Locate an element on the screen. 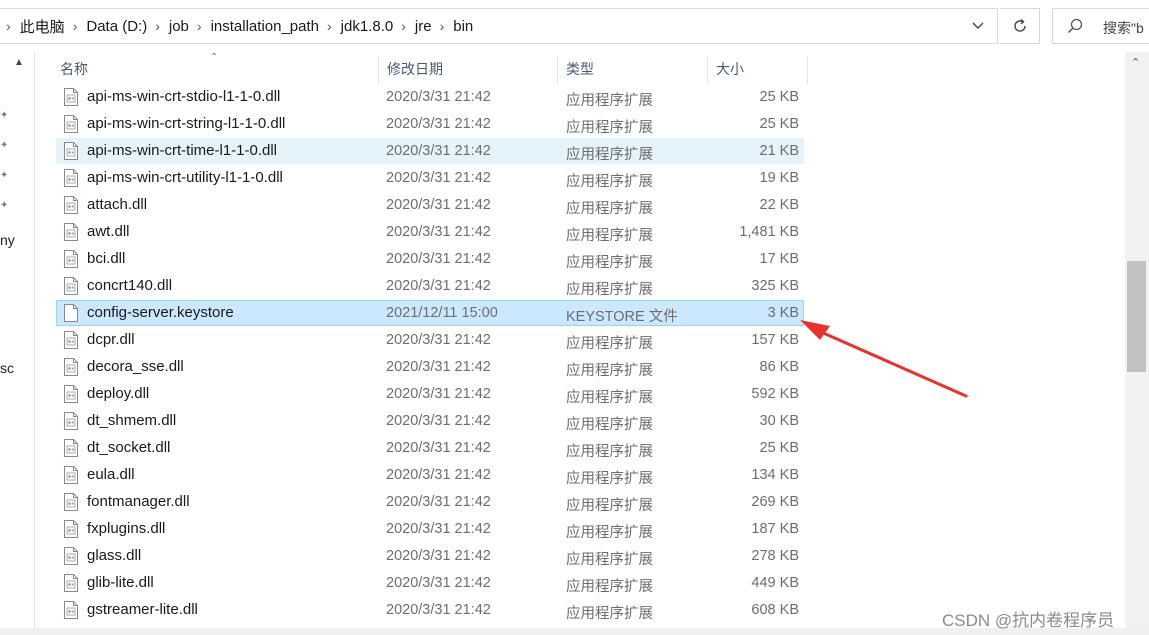 The height and width of the screenshot is (635, 1149). file-row: concrt140.dll 2020/3/31 21:42 应用程序扩展 325 KB is located at coordinates (430, 286).